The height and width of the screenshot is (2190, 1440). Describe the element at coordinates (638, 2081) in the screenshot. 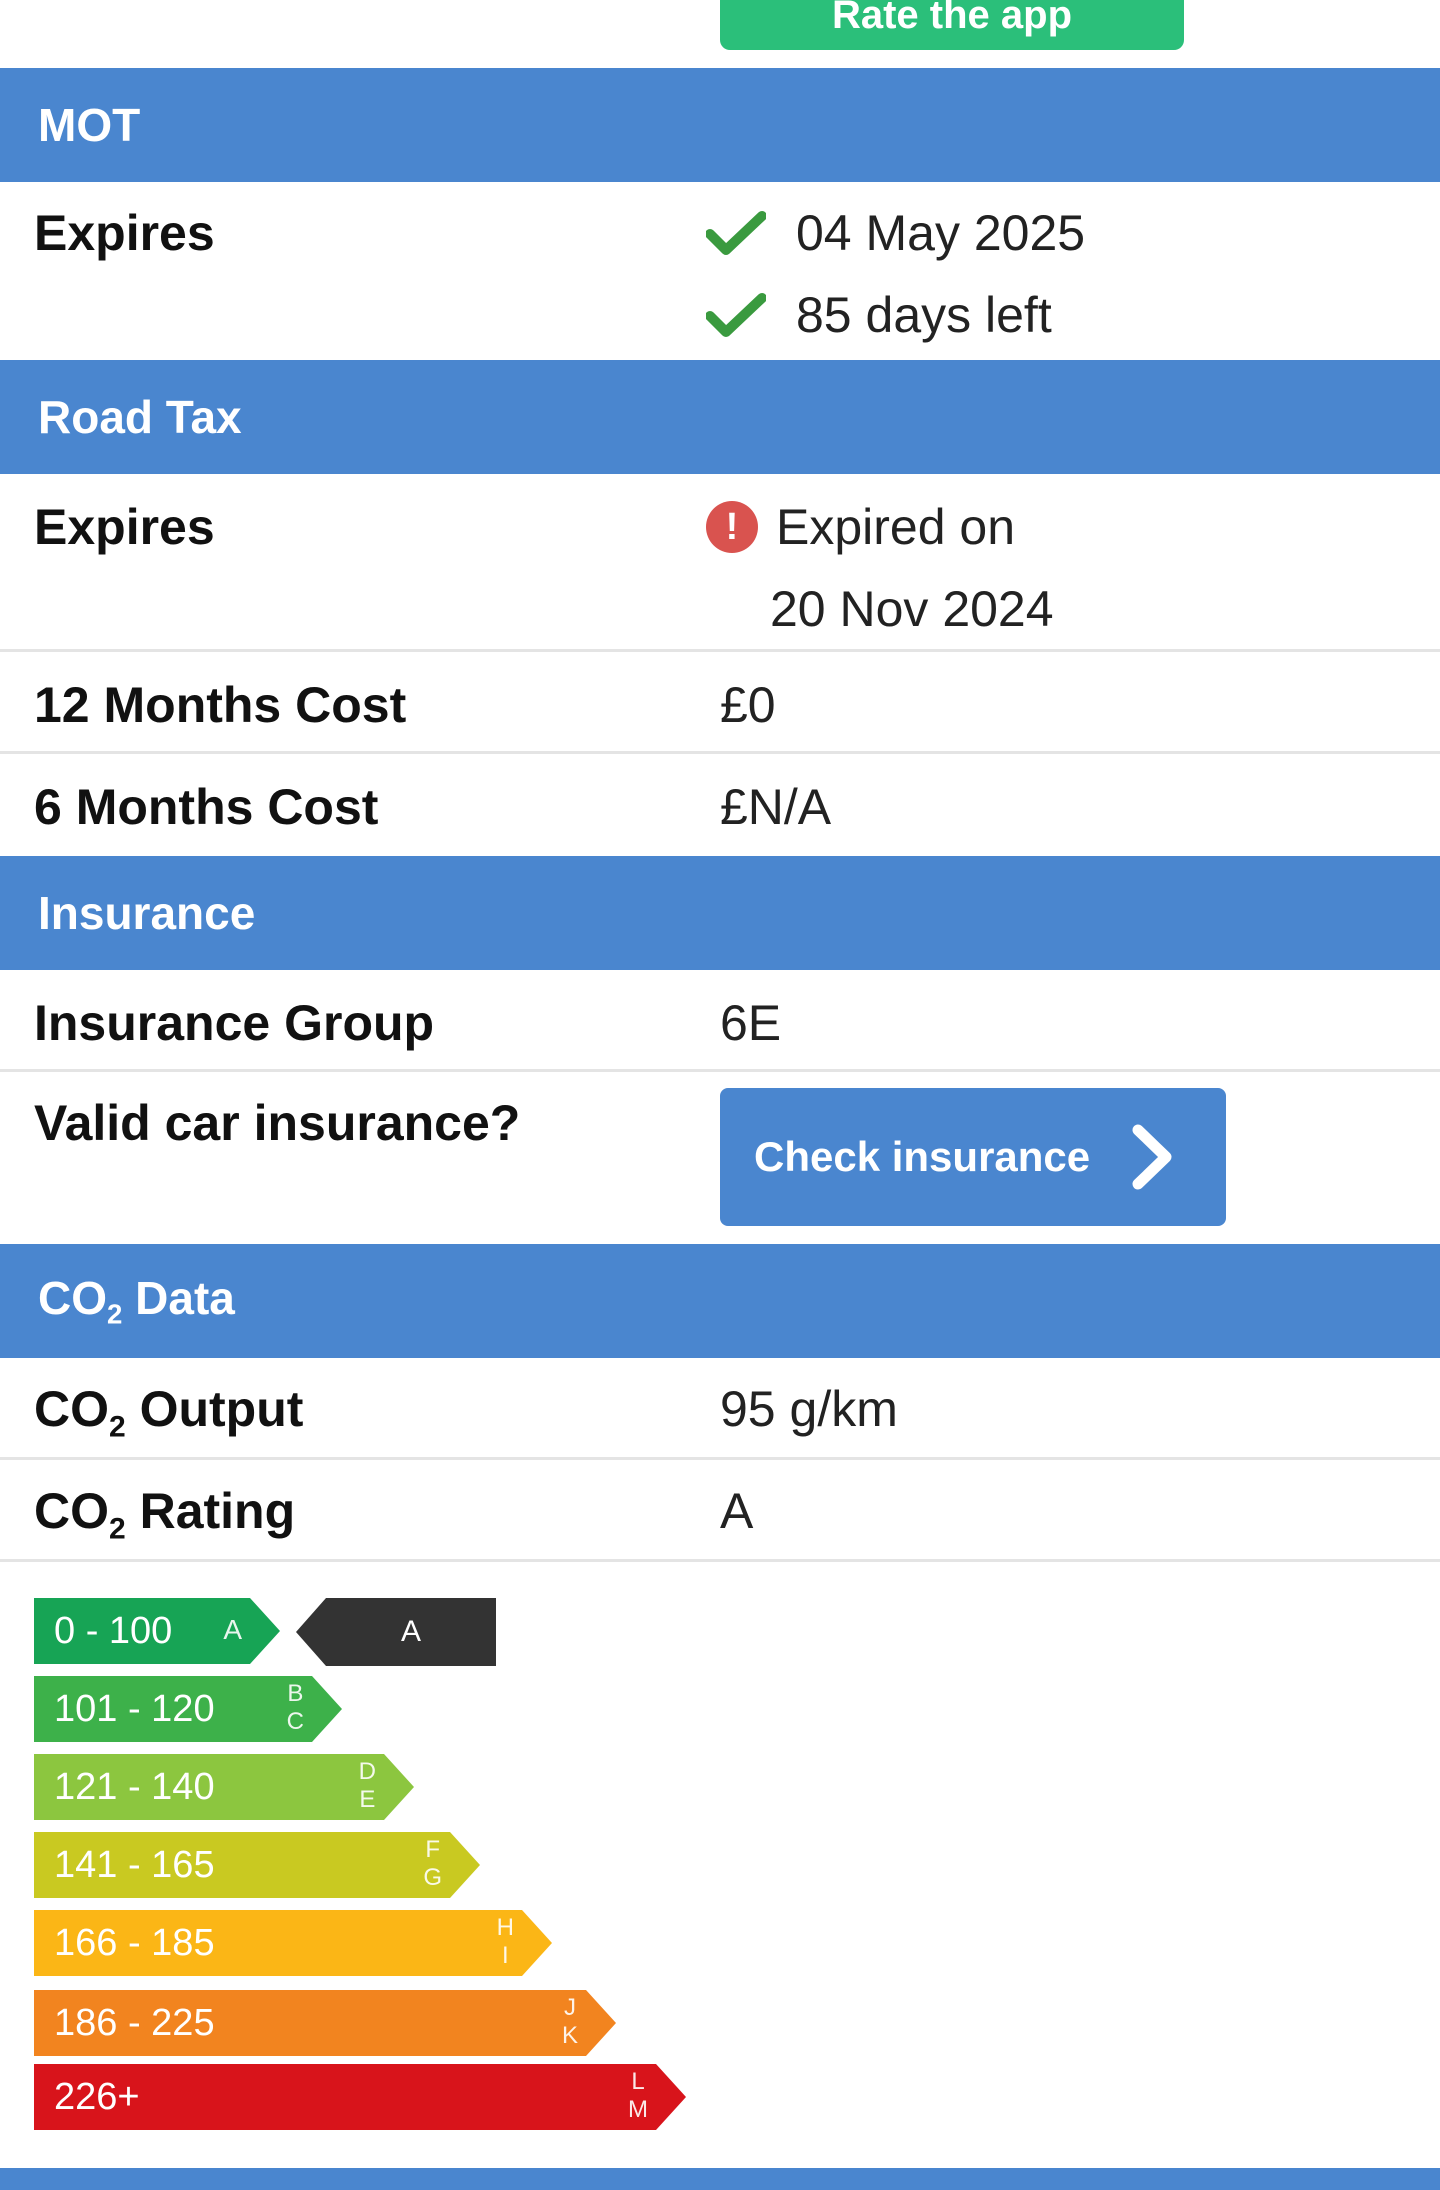

I see `co2-band-letter: L` at that location.